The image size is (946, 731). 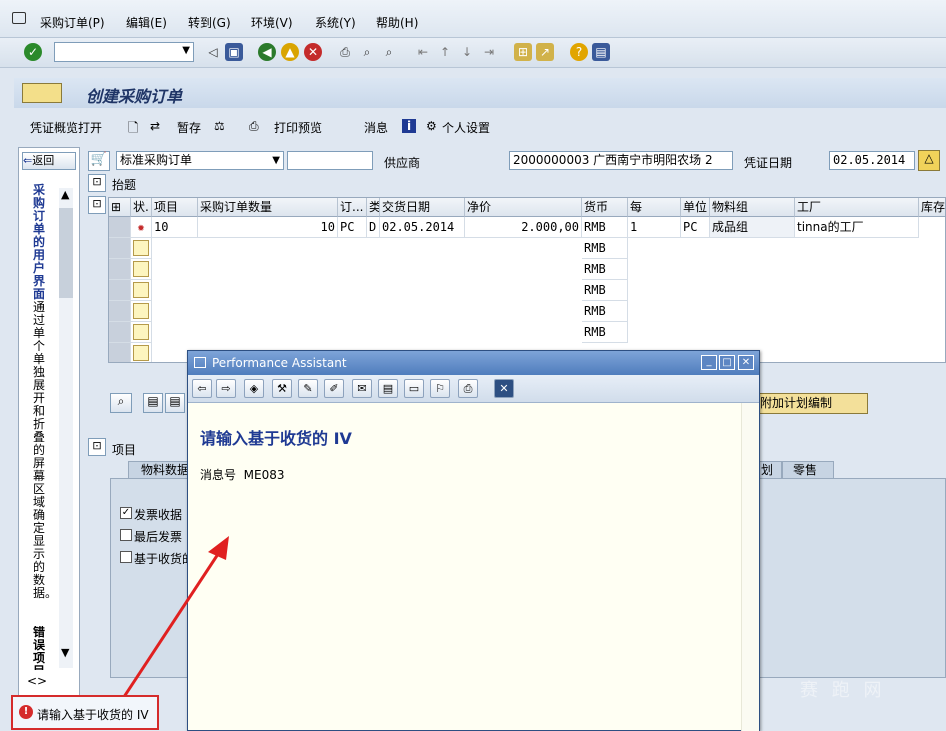 What do you see at coordinates (170, 627) in the screenshot?
I see `arrow-line` at bounding box center [170, 627].